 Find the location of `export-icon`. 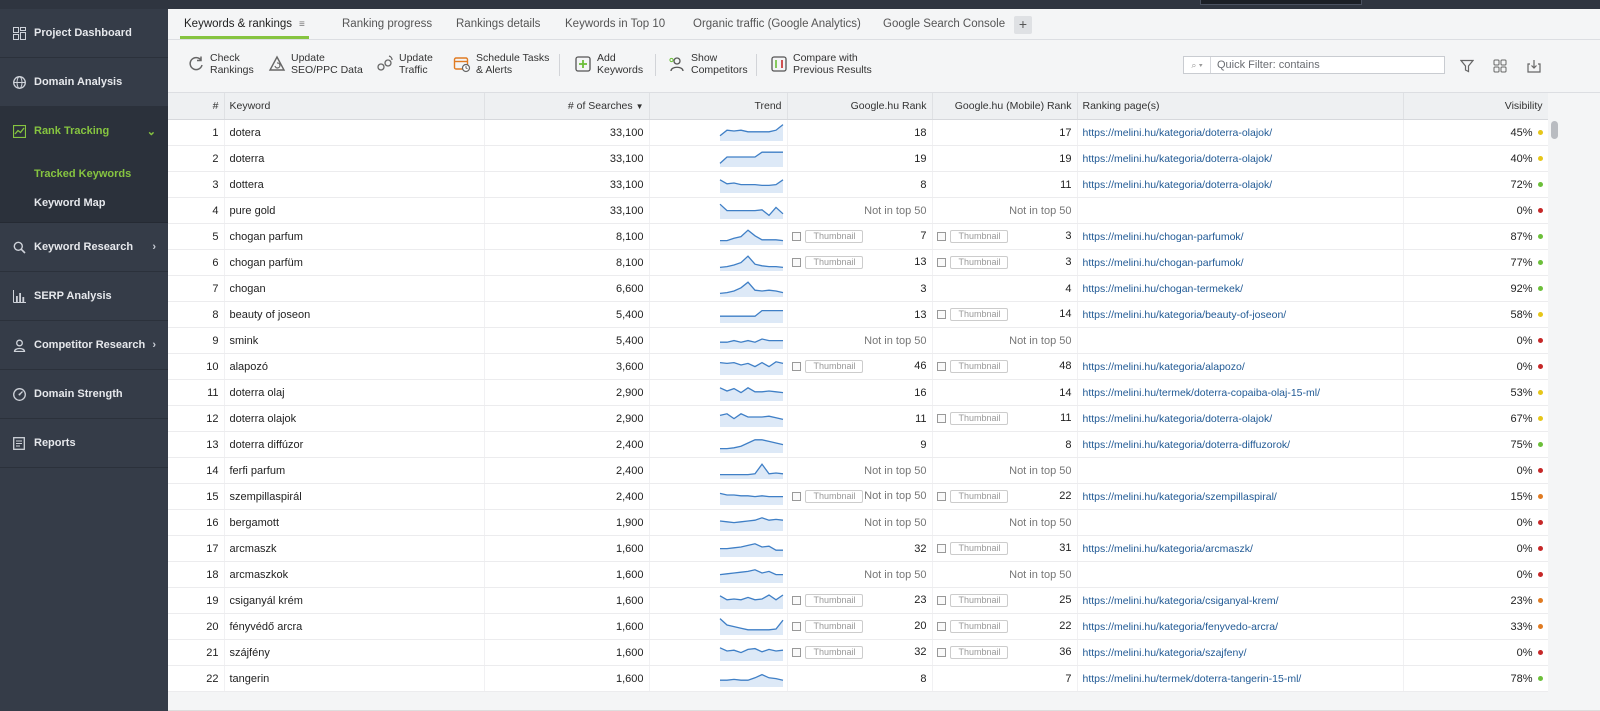

export-icon is located at coordinates (1534, 66).